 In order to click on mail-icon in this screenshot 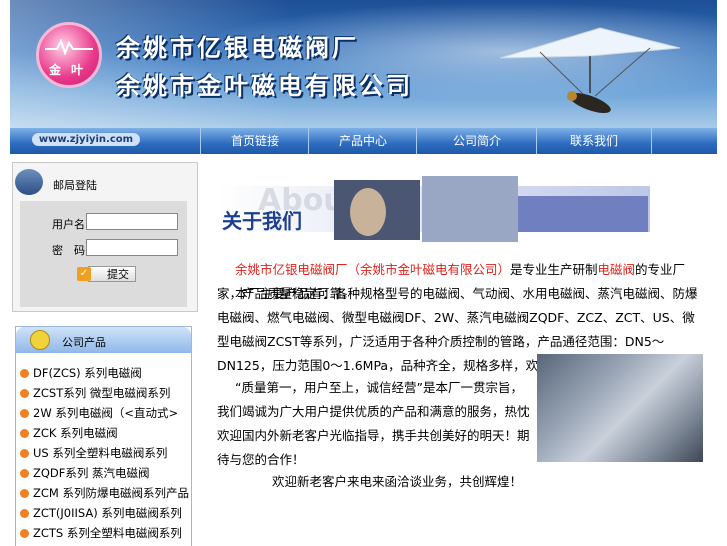, I will do `click(29, 182)`.